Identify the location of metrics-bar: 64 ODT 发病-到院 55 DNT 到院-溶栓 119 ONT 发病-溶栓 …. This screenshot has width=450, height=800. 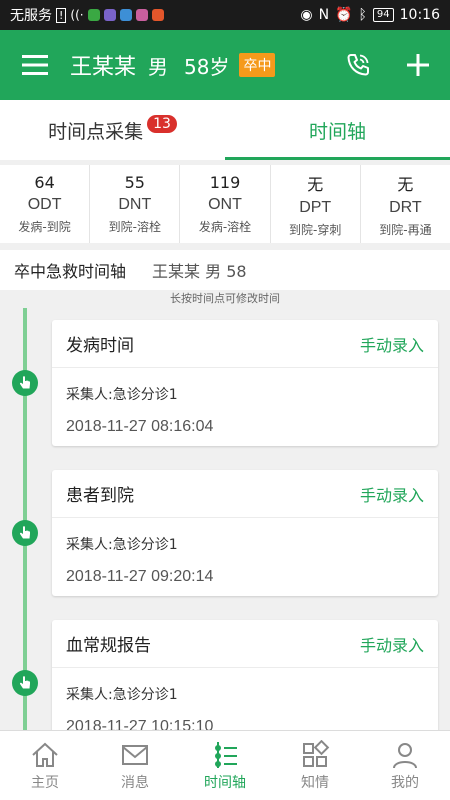
(225, 204).